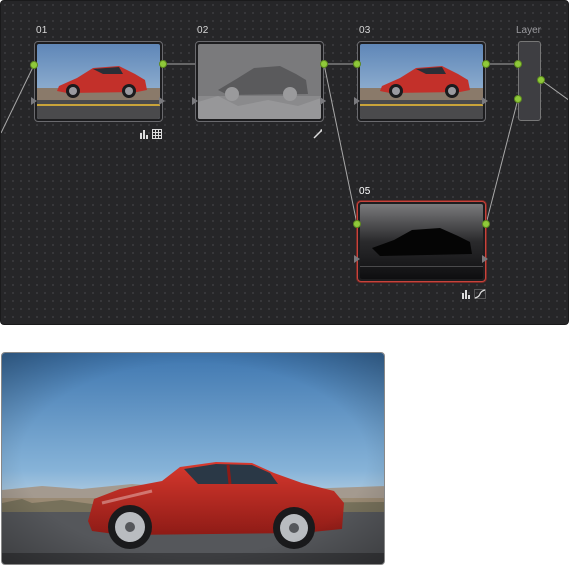  Describe the element at coordinates (203, 30) in the screenshot. I see `node-label-02: 02` at that location.